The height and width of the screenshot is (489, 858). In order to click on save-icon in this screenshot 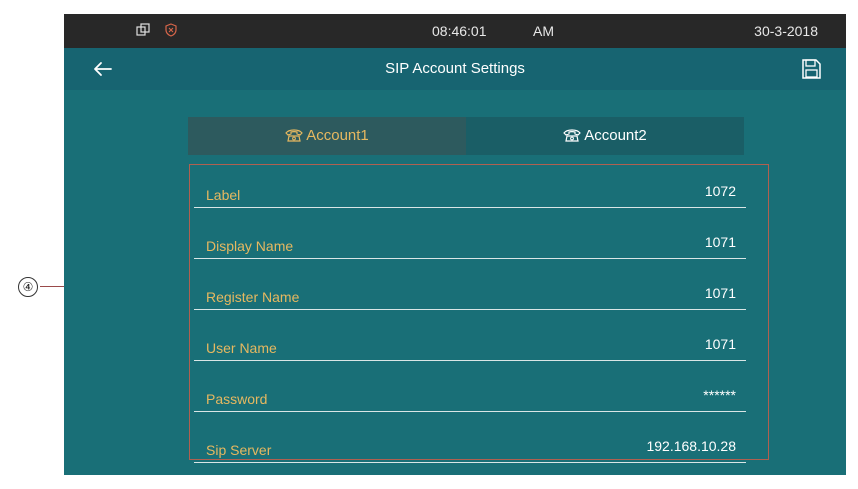, I will do `click(811, 69)`.